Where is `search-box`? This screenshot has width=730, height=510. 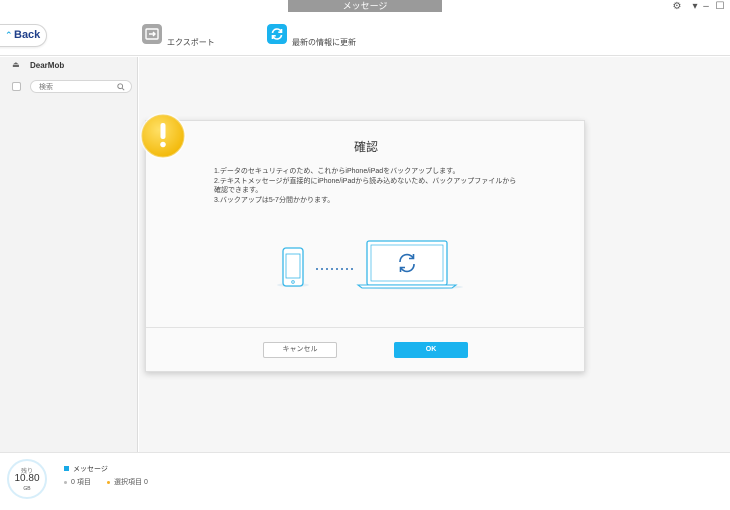
search-box is located at coordinates (81, 86).